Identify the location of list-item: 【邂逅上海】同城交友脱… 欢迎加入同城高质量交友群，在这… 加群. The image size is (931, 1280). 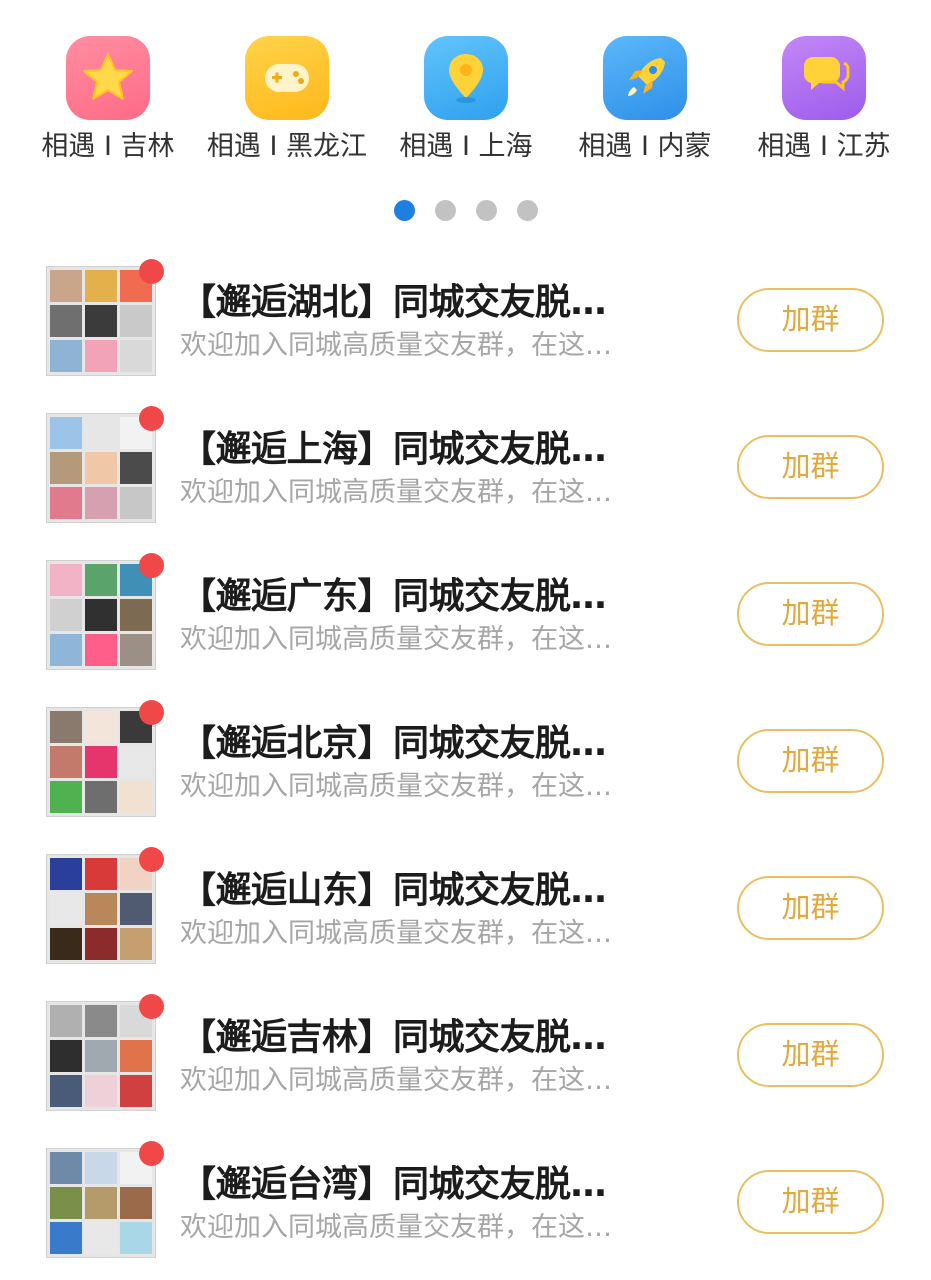
(465, 470).